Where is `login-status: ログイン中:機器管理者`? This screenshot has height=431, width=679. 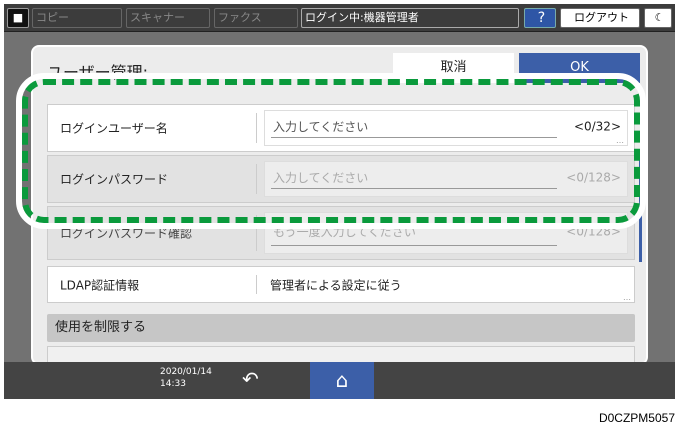 login-status: ログイン中:機器管理者 is located at coordinates (410, 18).